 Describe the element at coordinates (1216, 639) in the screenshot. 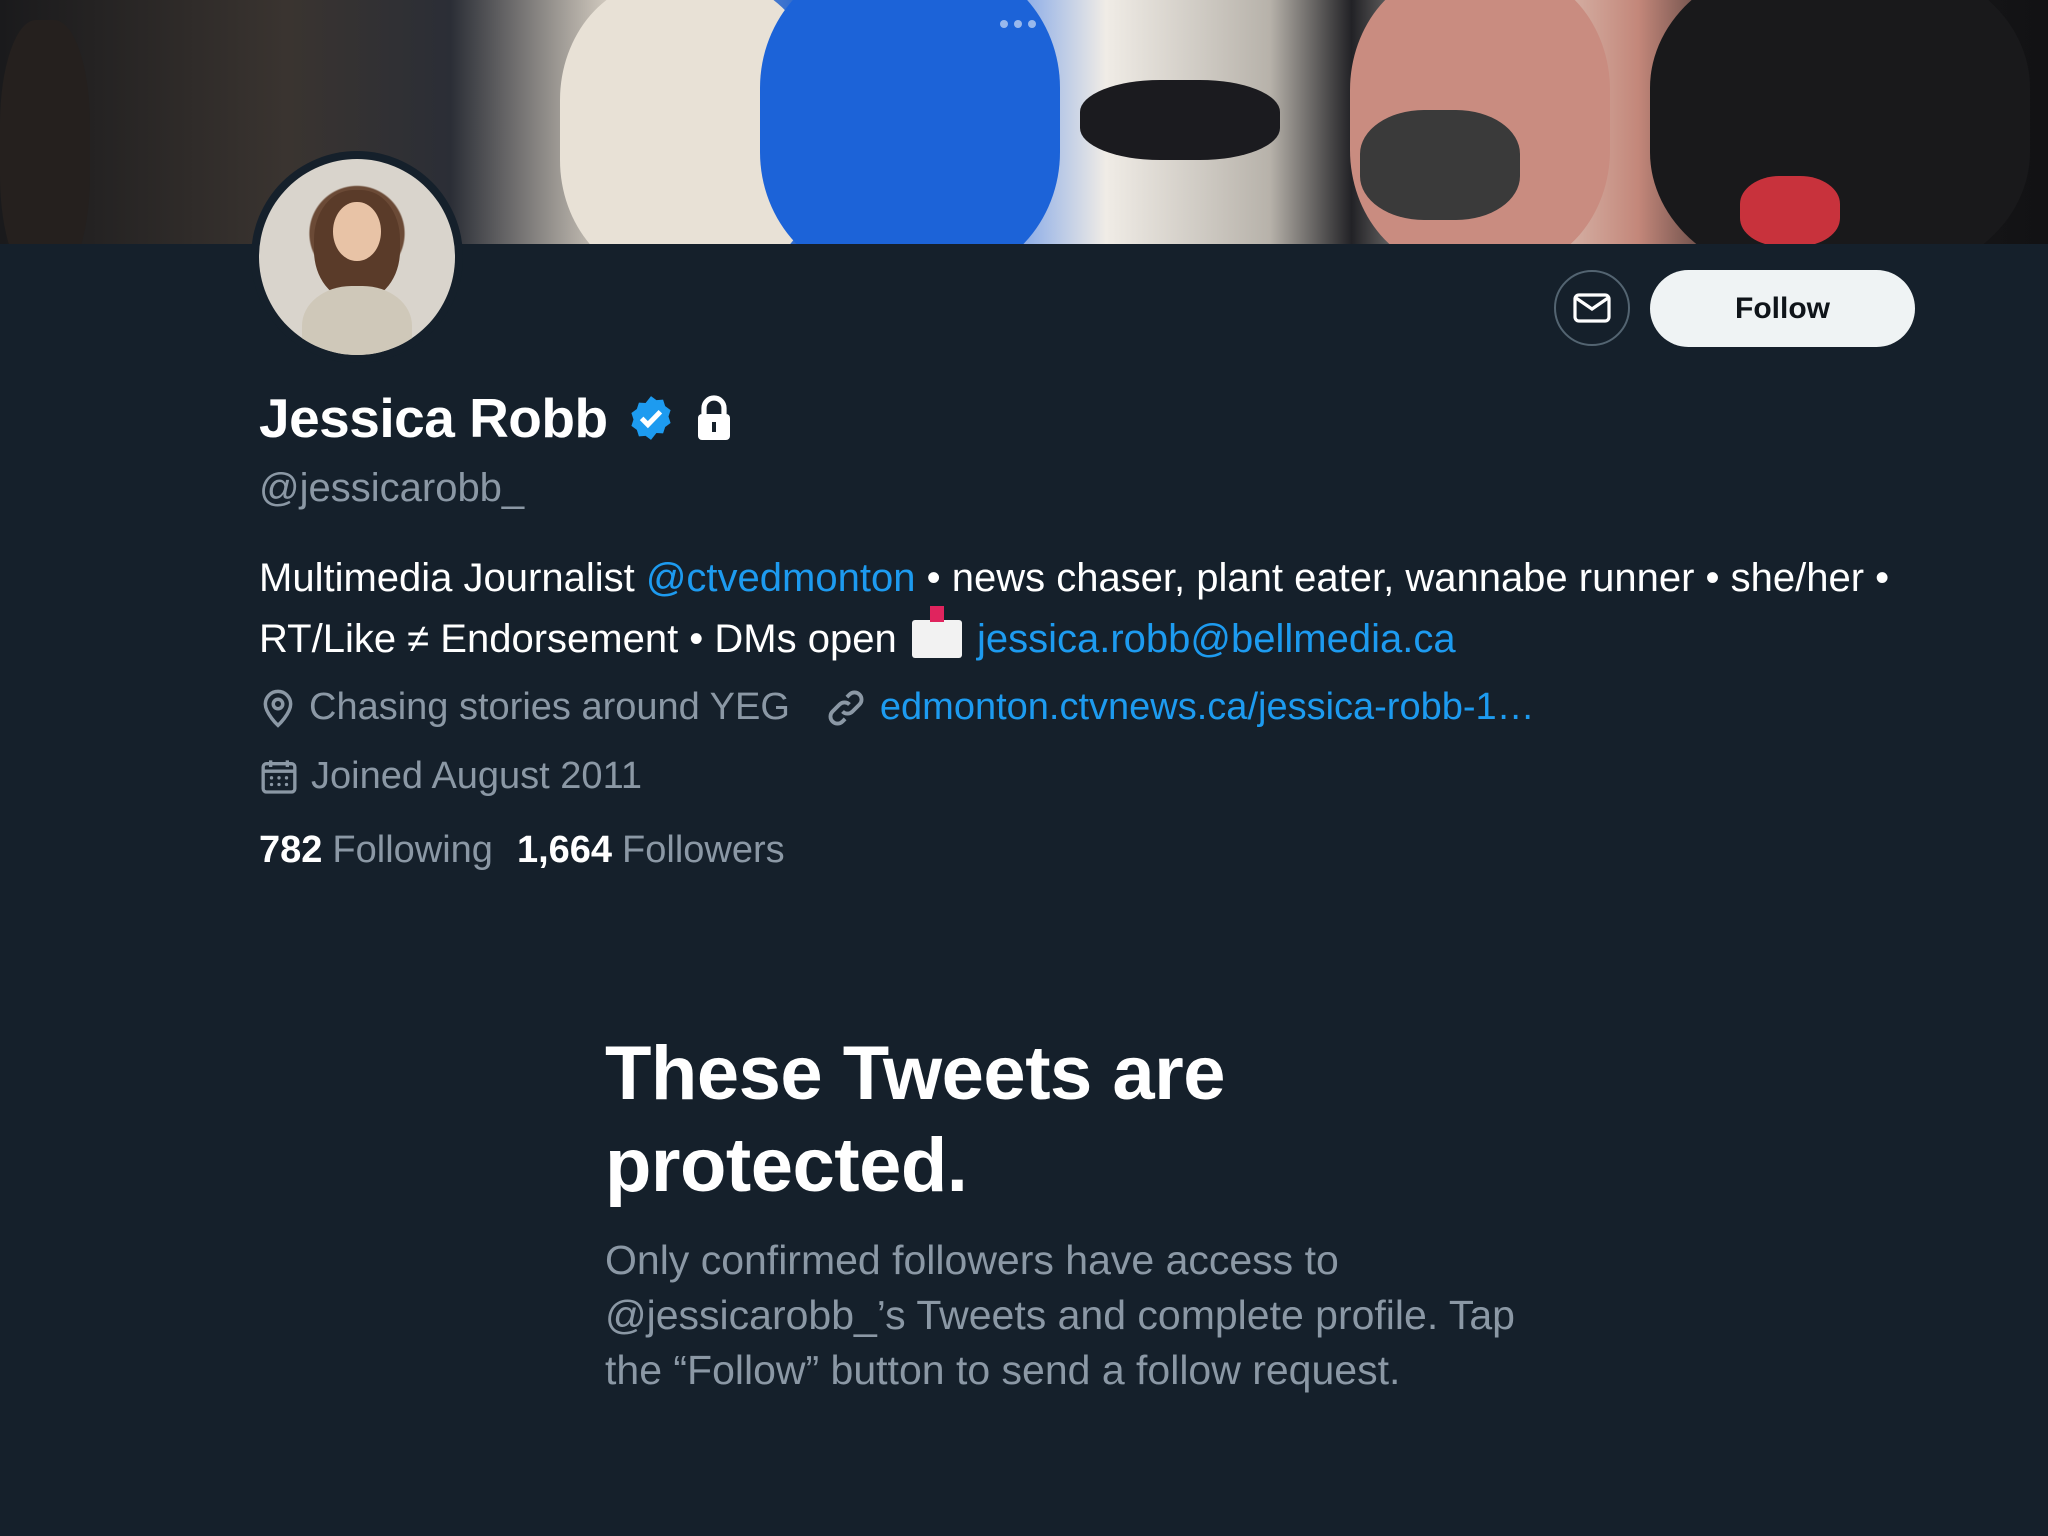

I see `bio-email-link: jessica.robb@bellmedia.ca` at that location.